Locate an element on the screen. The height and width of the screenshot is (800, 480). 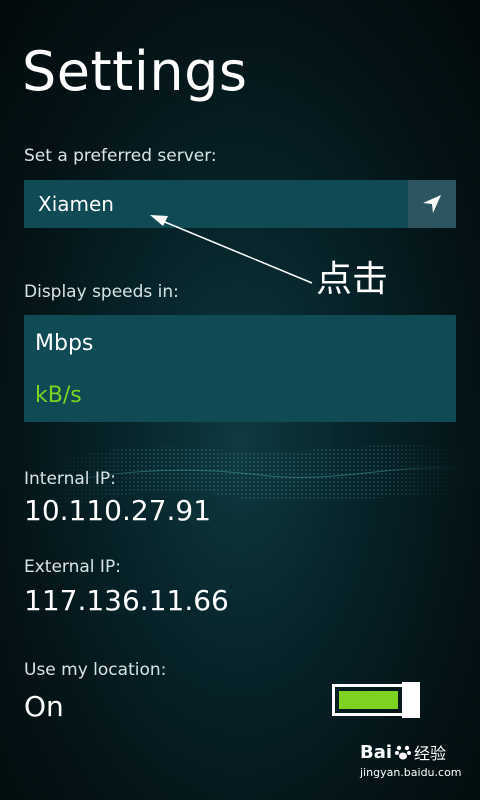
watermark-brand2: 经验 is located at coordinates (430, 753).